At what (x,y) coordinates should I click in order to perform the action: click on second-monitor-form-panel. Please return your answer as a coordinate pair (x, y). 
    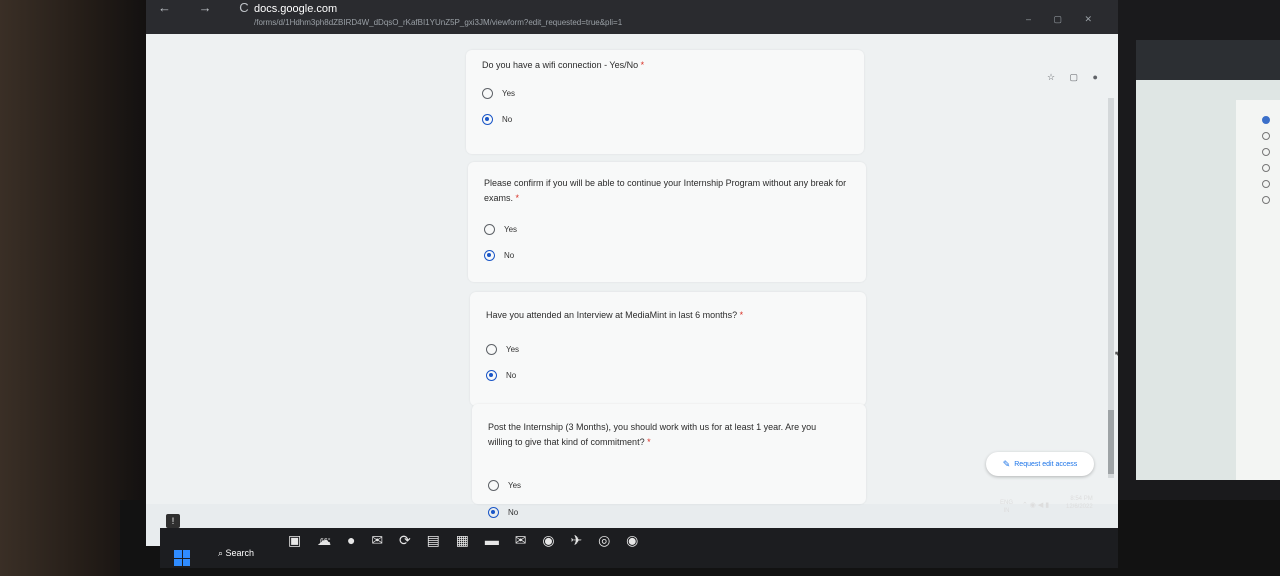
    Looking at the image, I should click on (1258, 290).